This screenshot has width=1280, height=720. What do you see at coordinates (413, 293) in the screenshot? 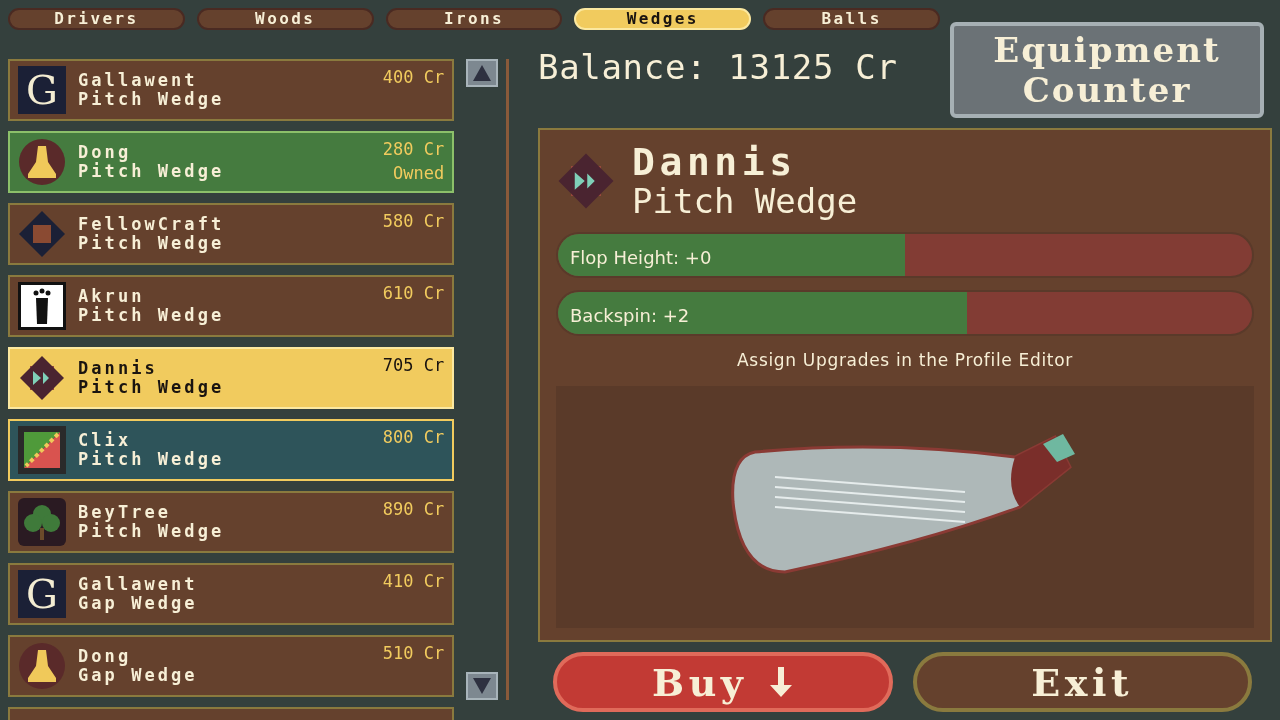
I see `price: 610 Cr` at bounding box center [413, 293].